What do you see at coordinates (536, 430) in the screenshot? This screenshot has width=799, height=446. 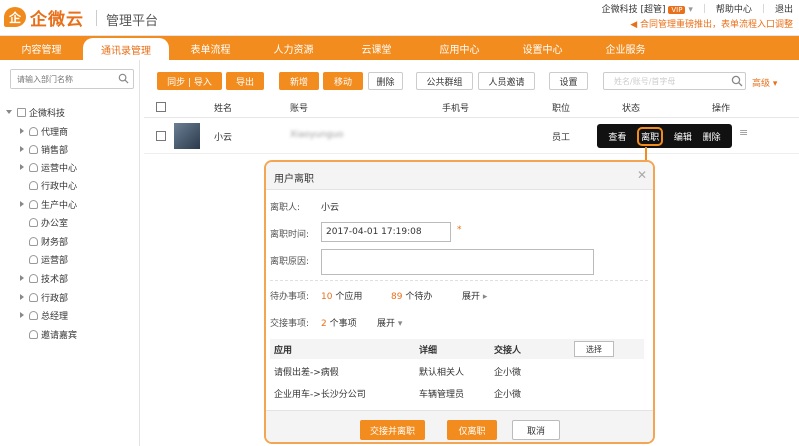 I see `cancel-button: 取消` at bounding box center [536, 430].